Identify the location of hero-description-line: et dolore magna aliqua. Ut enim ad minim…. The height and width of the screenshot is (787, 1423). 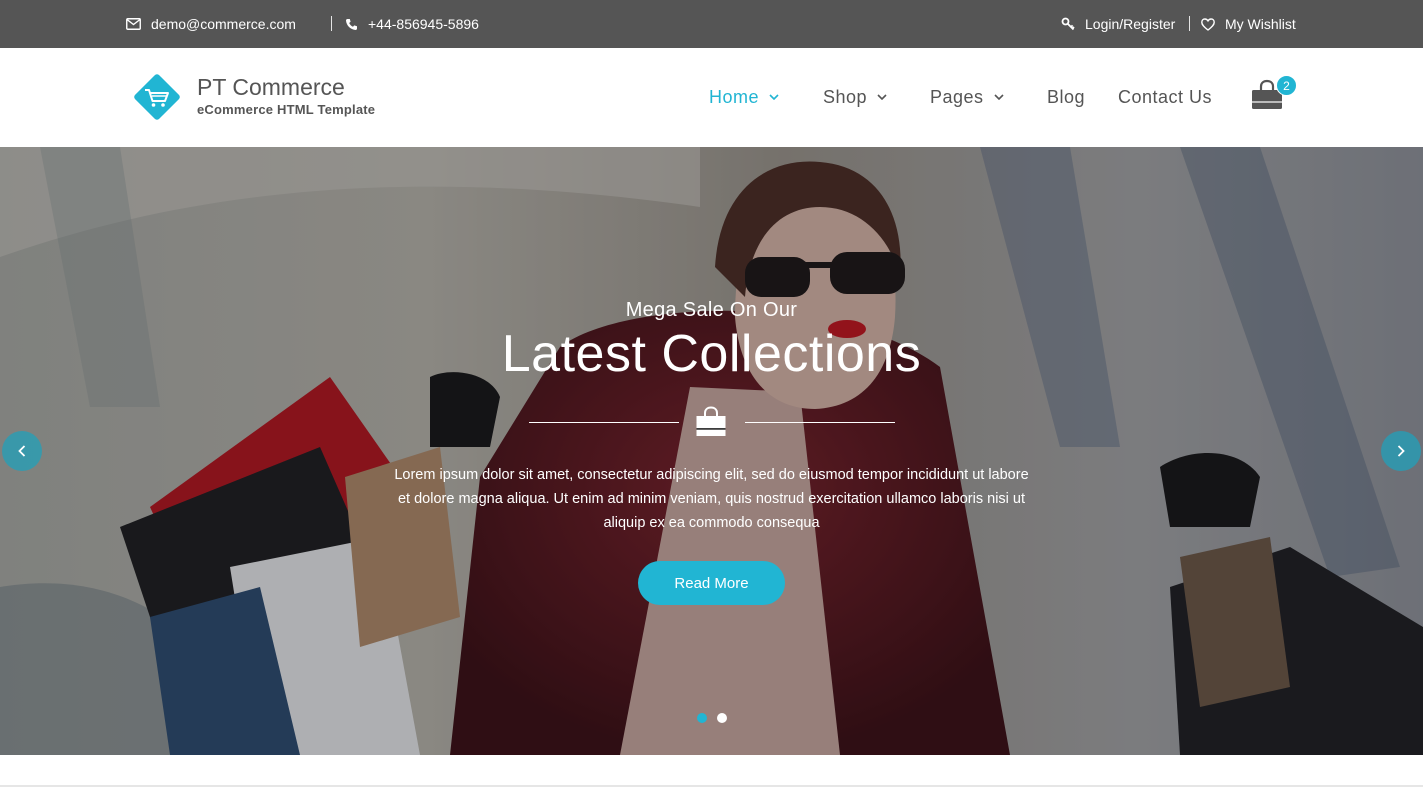
(711, 499).